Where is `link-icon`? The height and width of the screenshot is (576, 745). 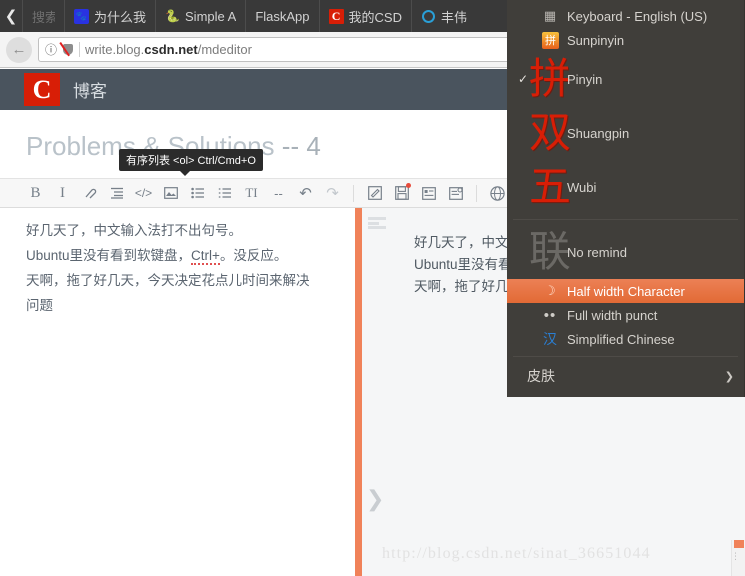 link-icon is located at coordinates (89, 193).